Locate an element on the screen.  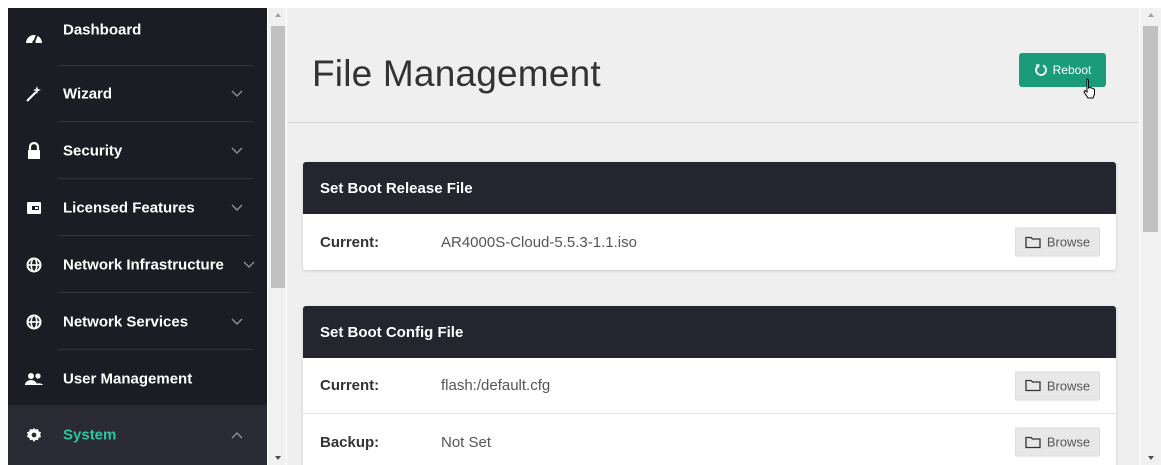
card-title: Set Boot Release File is located at coordinates (709, 188).